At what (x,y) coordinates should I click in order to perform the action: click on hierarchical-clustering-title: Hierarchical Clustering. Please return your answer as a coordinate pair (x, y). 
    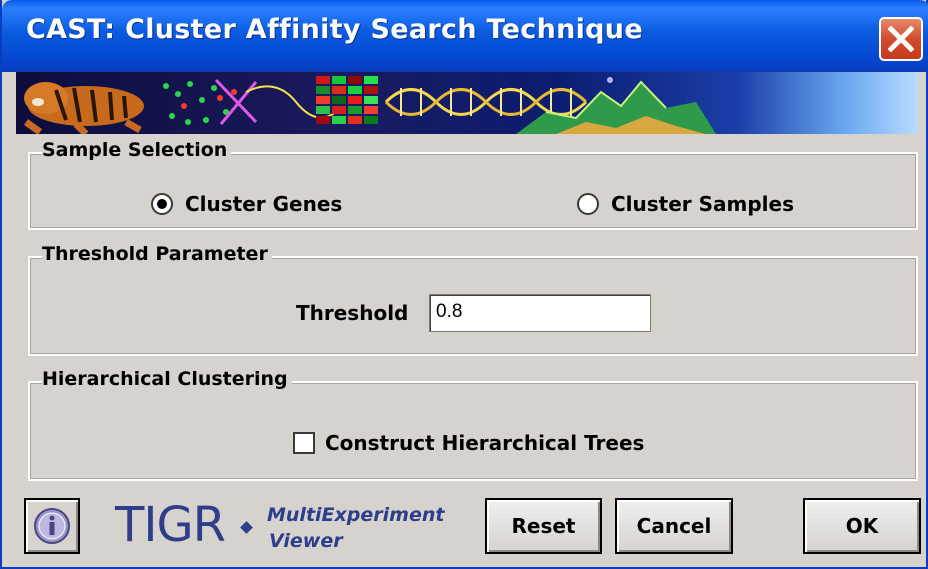
    Looking at the image, I should click on (167, 379).